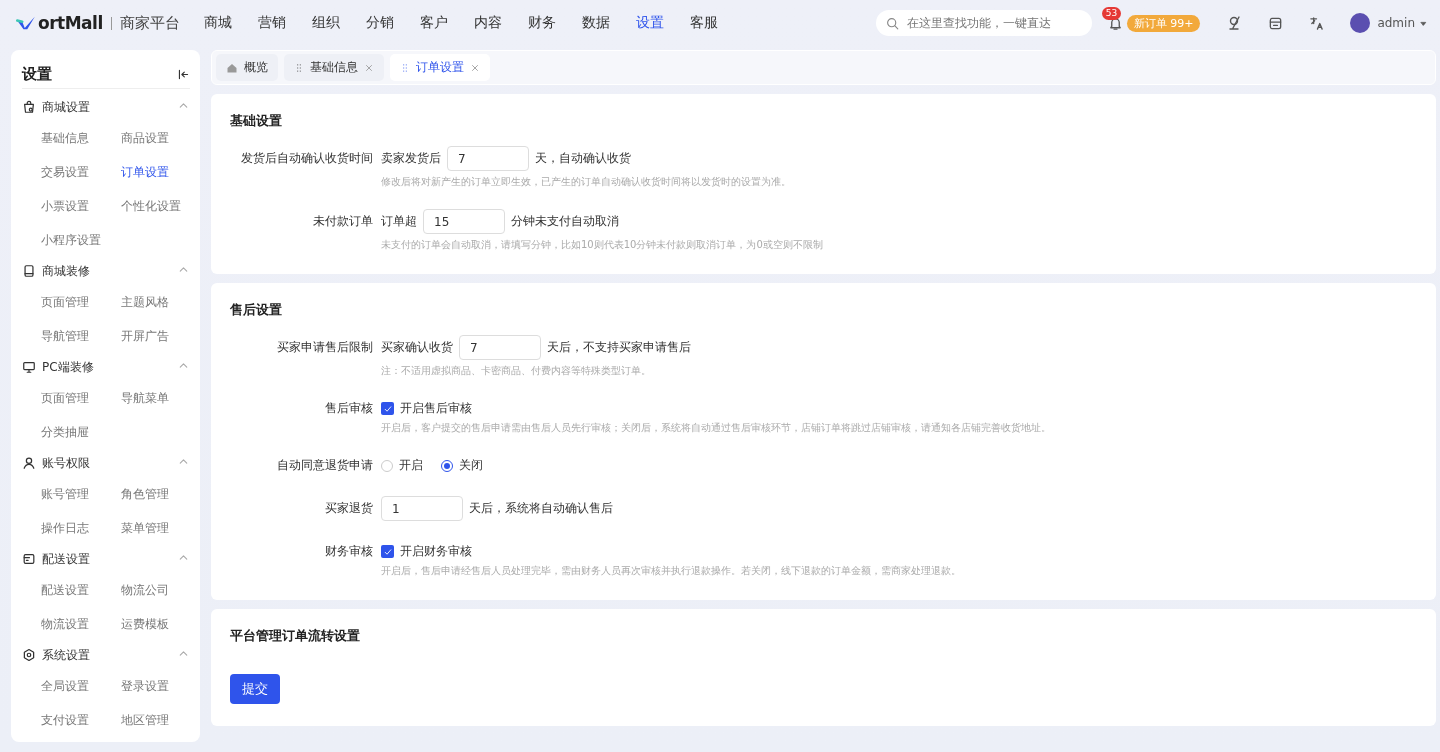 Image resolution: width=1440 pixels, height=752 pixels. I want to click on field-label: 财务审核, so click(348, 551).